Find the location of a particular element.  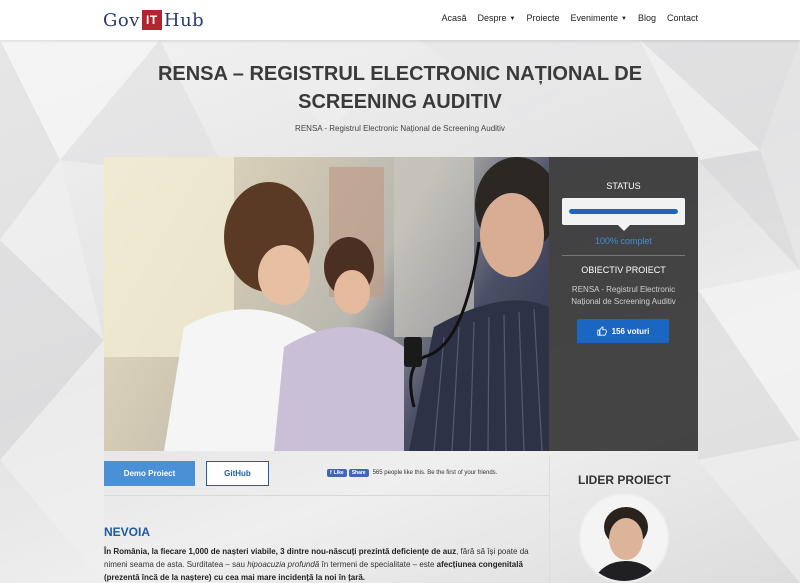

govithub-logo: Gov IT Hub is located at coordinates (153, 20).